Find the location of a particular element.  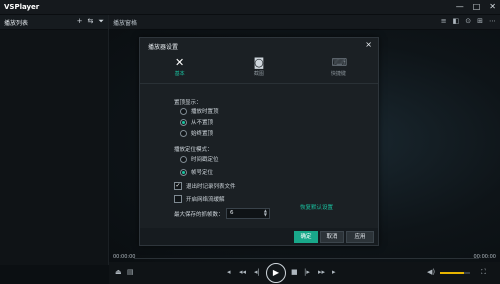

video-tools: ≡ ◧ ⊙ ⊞ ⋯ is located at coordinates (468, 21).